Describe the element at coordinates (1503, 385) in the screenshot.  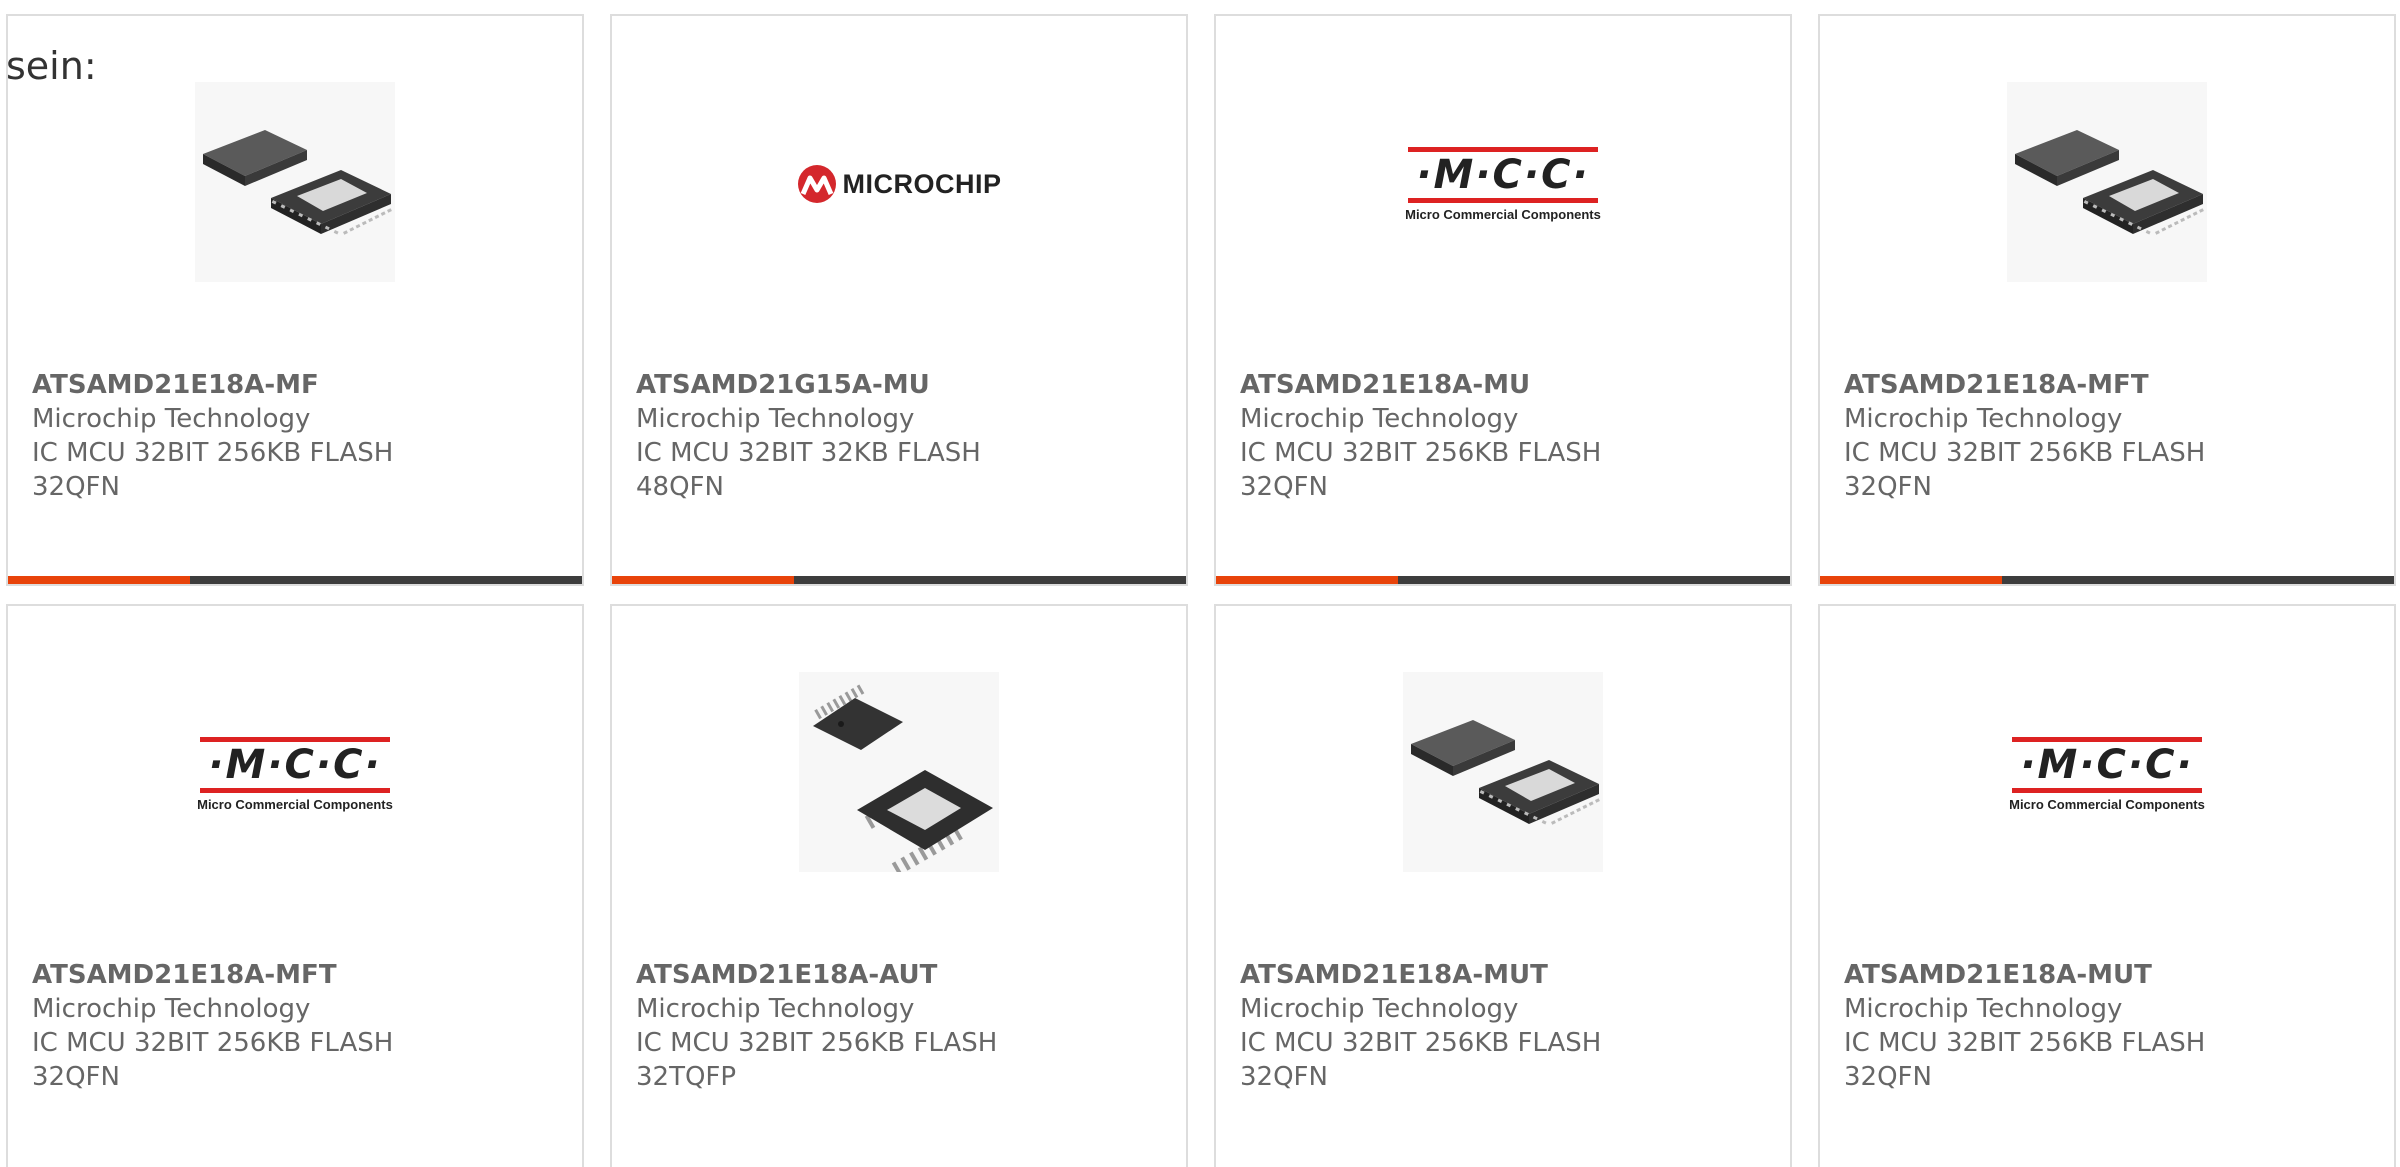
I see `part-number-link: ATSAMD21E18A-MU` at that location.